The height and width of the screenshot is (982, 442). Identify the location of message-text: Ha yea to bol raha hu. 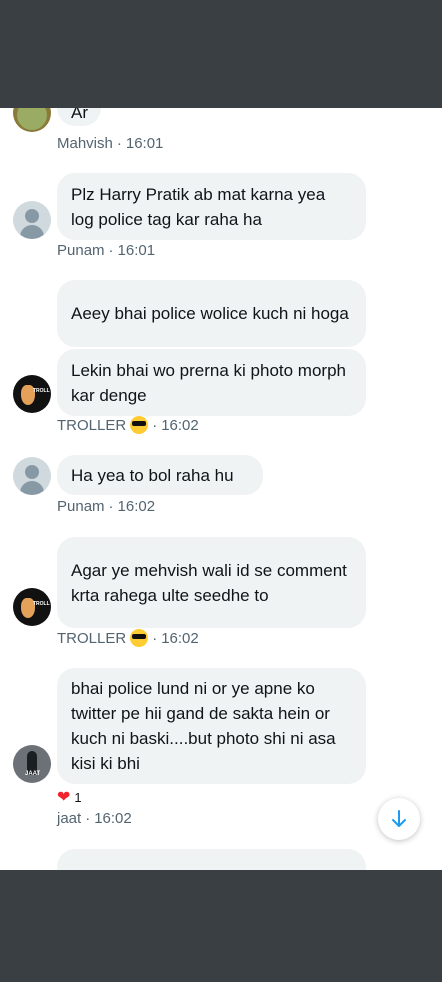
(152, 475).